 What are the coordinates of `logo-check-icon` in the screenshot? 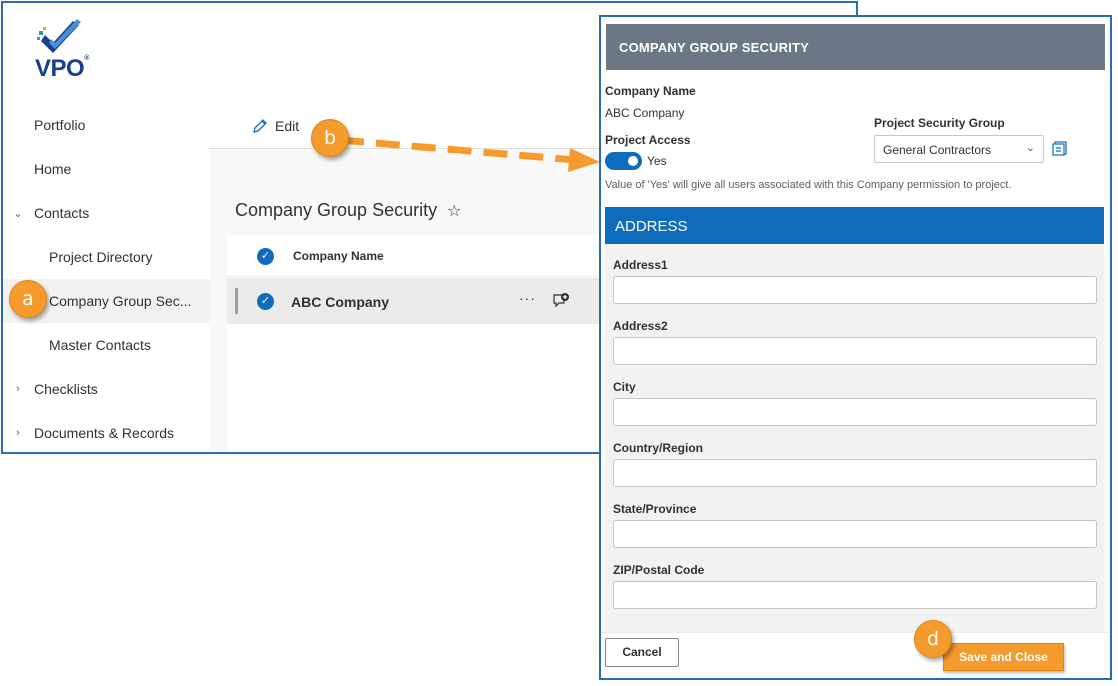 It's located at (59, 36).